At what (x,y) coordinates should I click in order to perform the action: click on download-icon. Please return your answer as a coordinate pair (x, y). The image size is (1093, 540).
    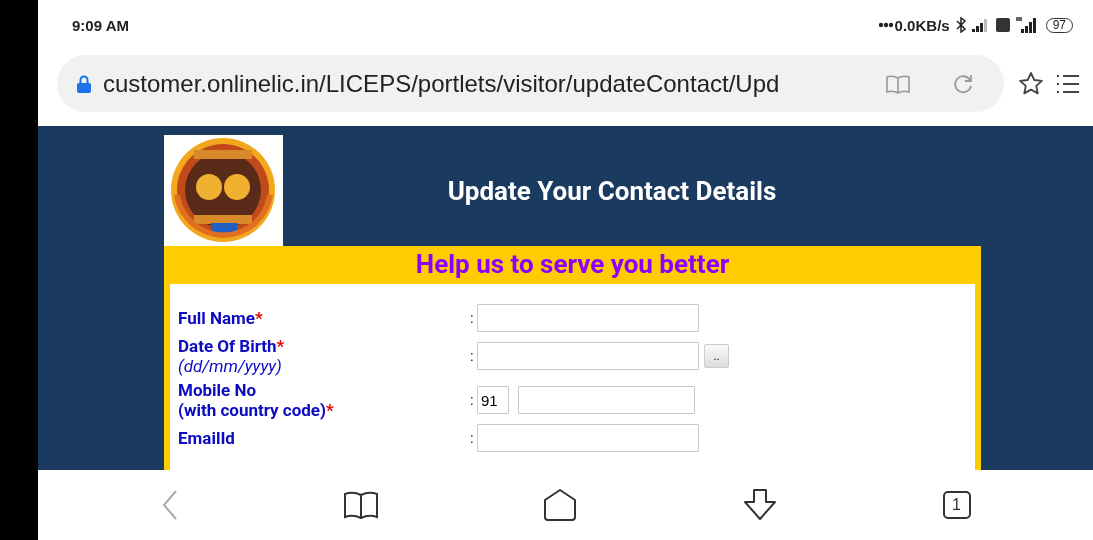
    Looking at the image, I should click on (759, 505).